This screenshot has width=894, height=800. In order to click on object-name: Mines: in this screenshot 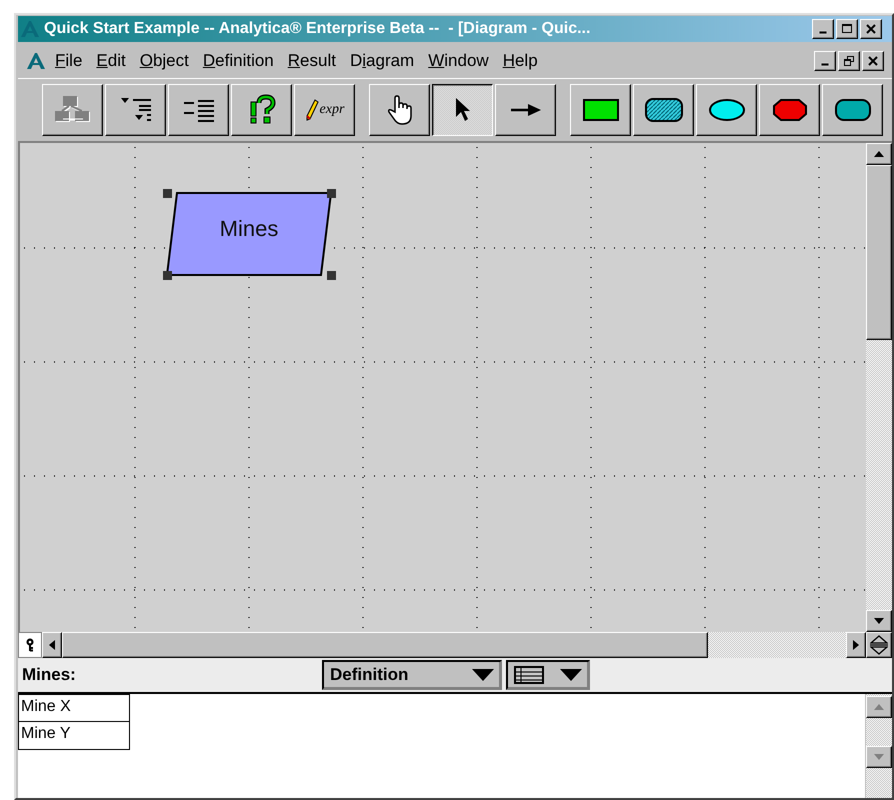, I will do `click(49, 675)`.